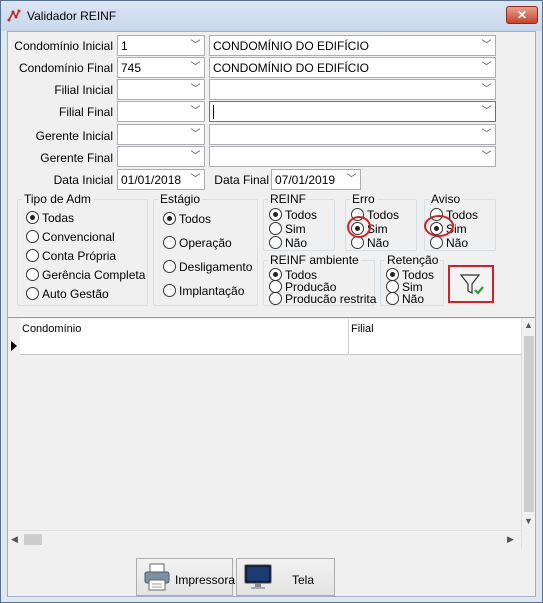  What do you see at coordinates (352, 89) in the screenshot?
I see `filial-inicial-name-combo: ﹀` at bounding box center [352, 89].